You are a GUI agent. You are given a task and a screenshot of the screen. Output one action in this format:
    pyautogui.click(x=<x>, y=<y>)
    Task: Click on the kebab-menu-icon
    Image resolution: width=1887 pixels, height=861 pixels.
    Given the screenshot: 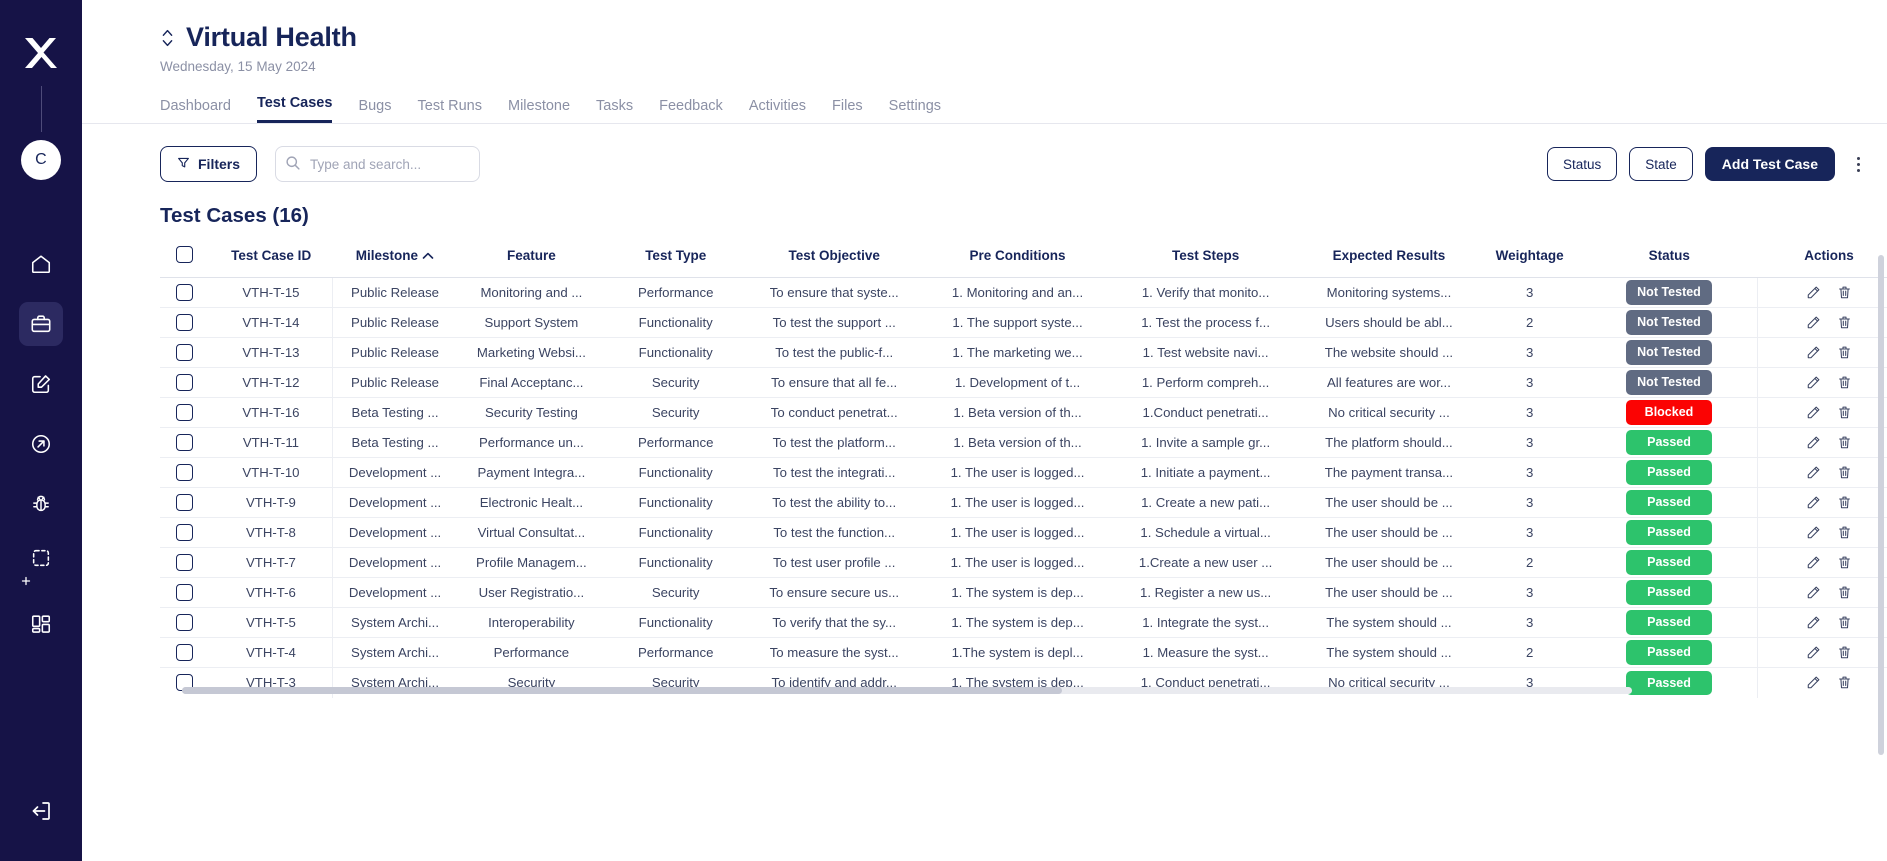 What is the action you would take?
    pyautogui.click(x=1858, y=164)
    